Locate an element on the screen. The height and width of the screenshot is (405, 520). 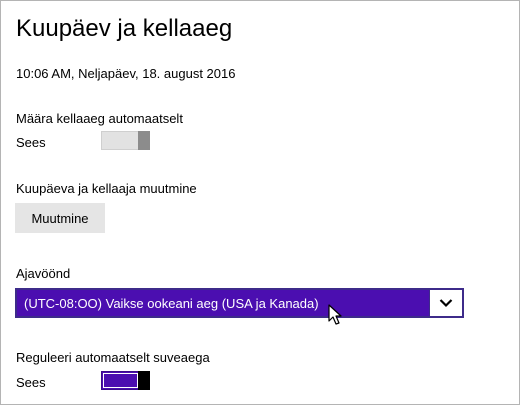
auto-dst-toggle is located at coordinates (125, 380).